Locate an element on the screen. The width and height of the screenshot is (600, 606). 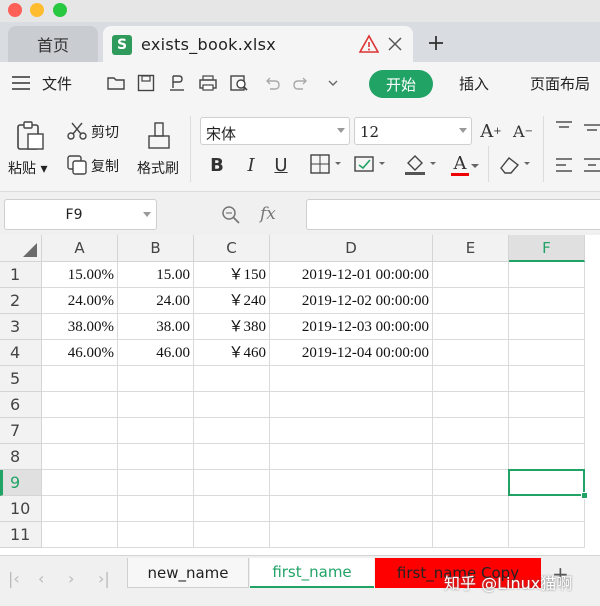
font-name-select: 宋体 is located at coordinates (275, 131).